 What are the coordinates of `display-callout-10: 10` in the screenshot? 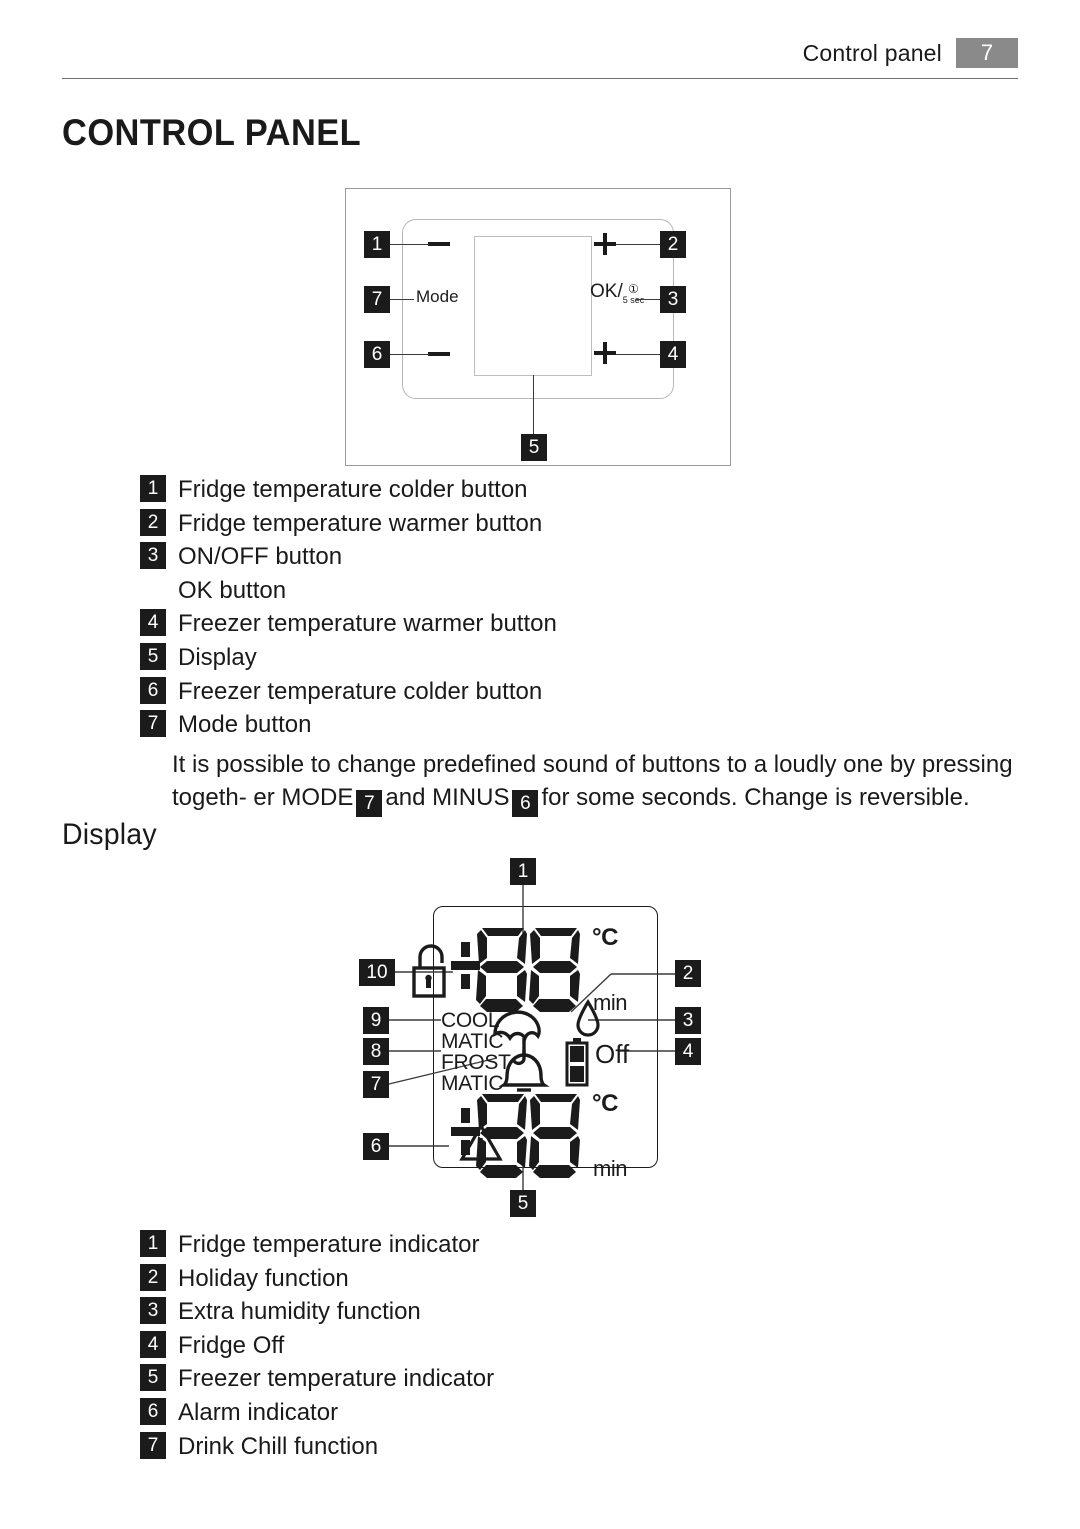 It's located at (377, 972).